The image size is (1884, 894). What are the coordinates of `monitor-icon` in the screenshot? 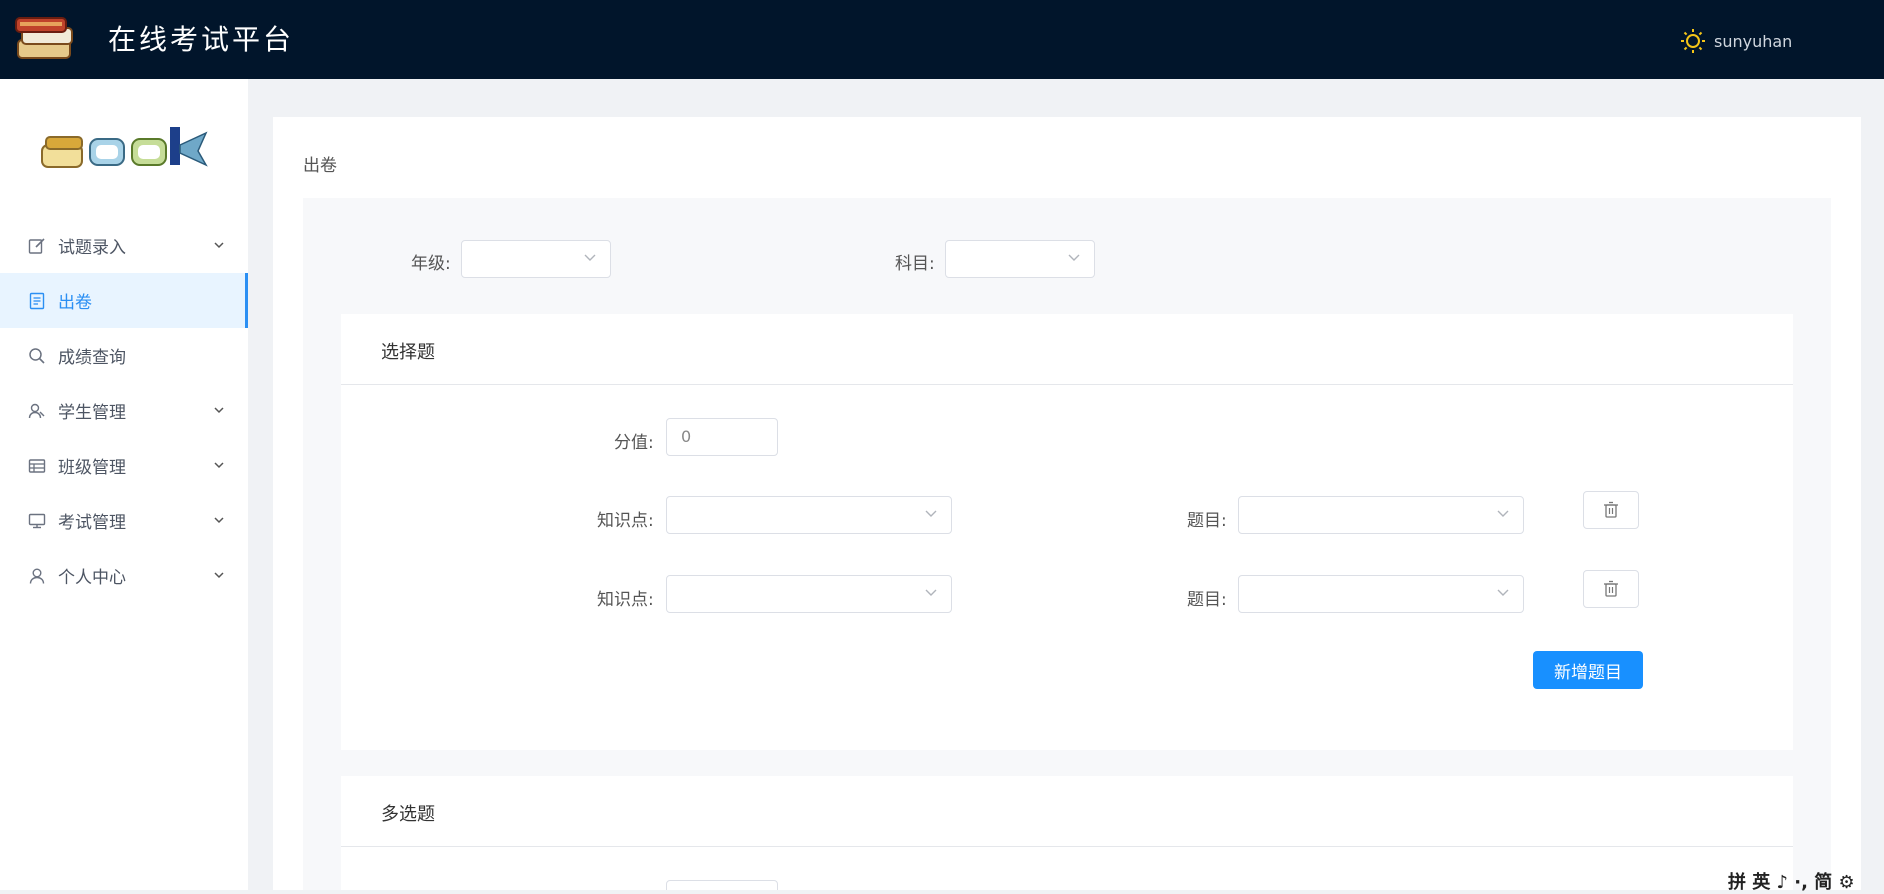 It's located at (37, 520).